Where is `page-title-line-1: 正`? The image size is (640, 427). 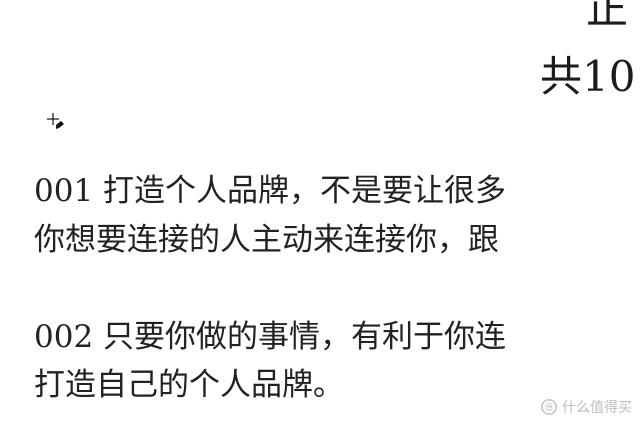 page-title-line-1: 正 is located at coordinates (607, 16).